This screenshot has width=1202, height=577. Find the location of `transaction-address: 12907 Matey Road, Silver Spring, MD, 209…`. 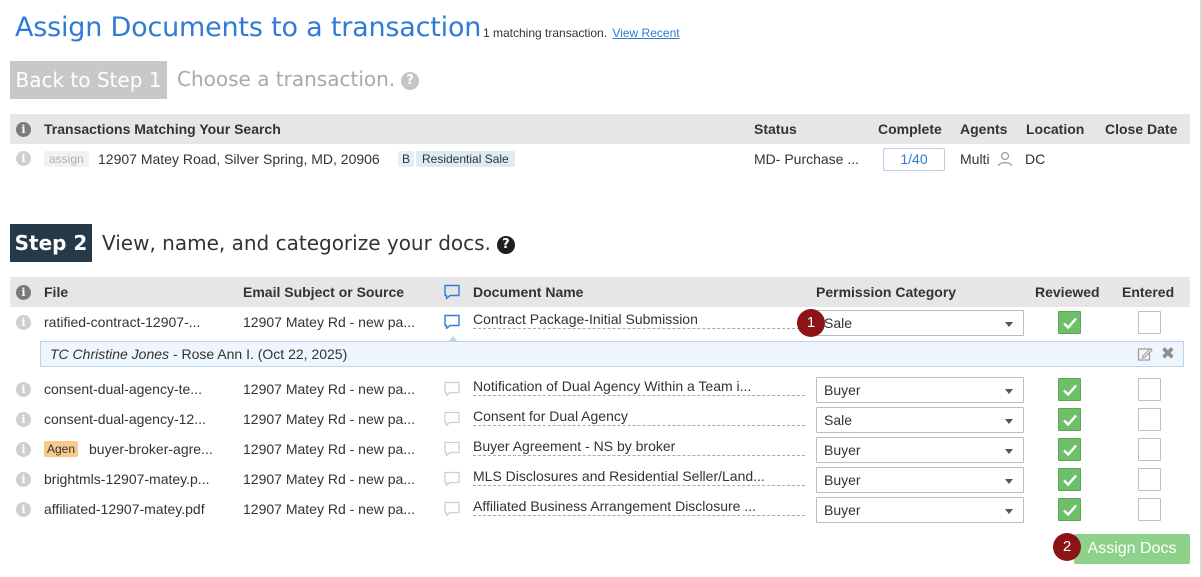

transaction-address: 12907 Matey Road, Silver Spring, MD, 209… is located at coordinates (239, 159).